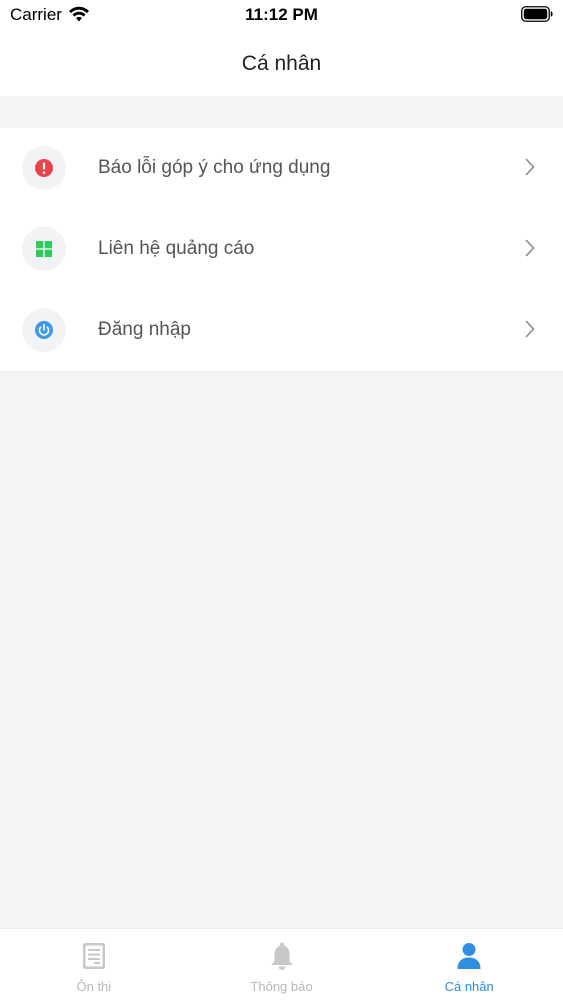 This screenshot has width=563, height=1000. I want to click on menu-item-label: Đăng nhập, so click(144, 329).